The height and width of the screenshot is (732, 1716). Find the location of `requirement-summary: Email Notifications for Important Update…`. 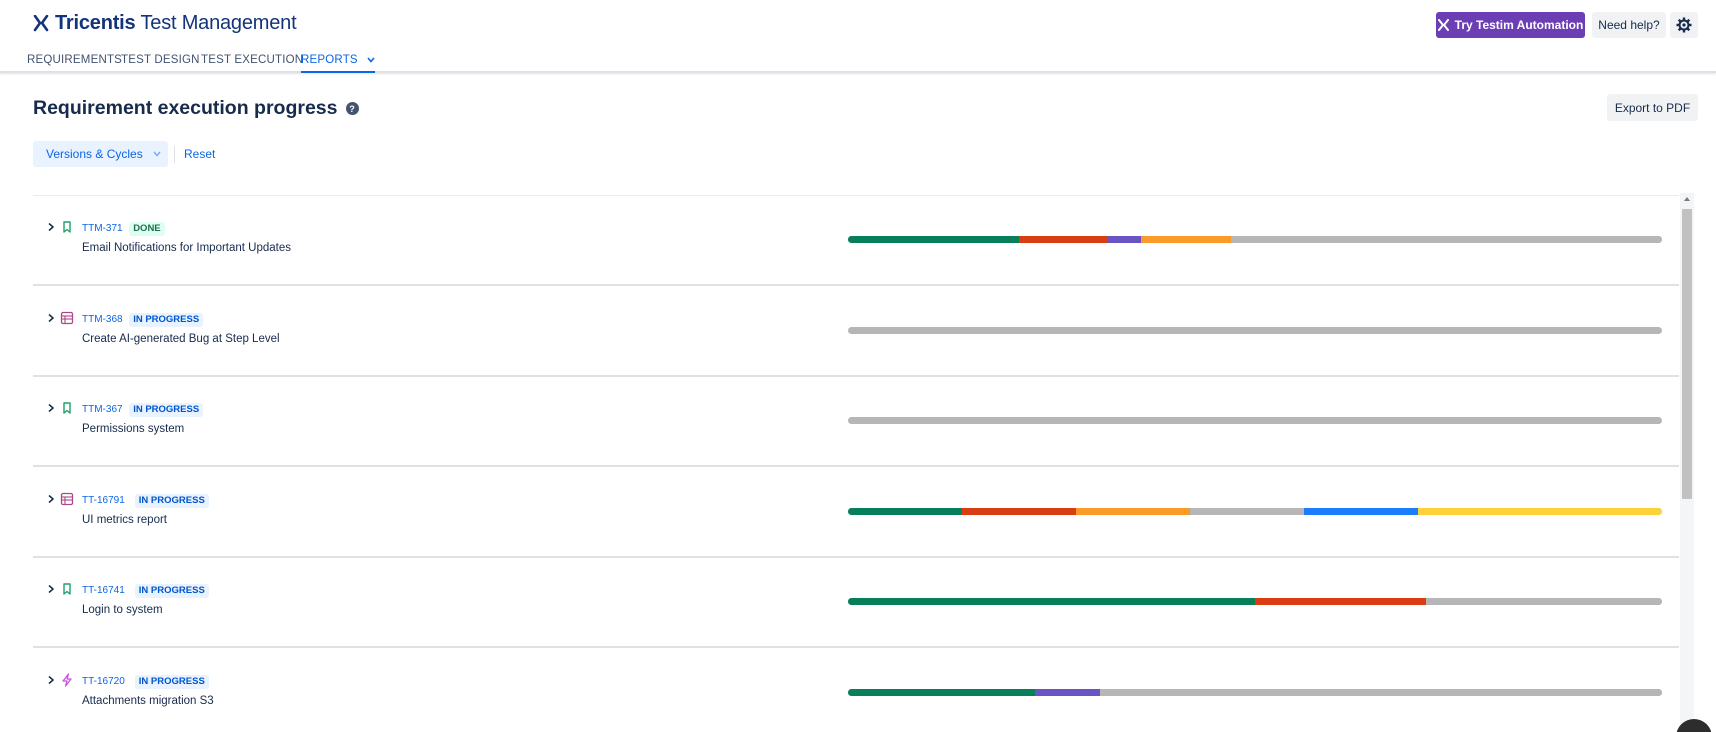

requirement-summary: Email Notifications for Important Update… is located at coordinates (187, 248).